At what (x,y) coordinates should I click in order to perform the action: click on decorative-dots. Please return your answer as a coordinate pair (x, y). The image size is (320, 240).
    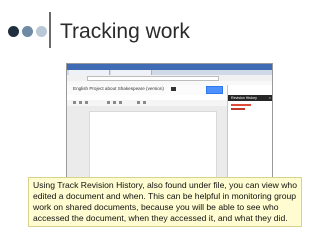
    Looking at the image, I should click on (28, 32).